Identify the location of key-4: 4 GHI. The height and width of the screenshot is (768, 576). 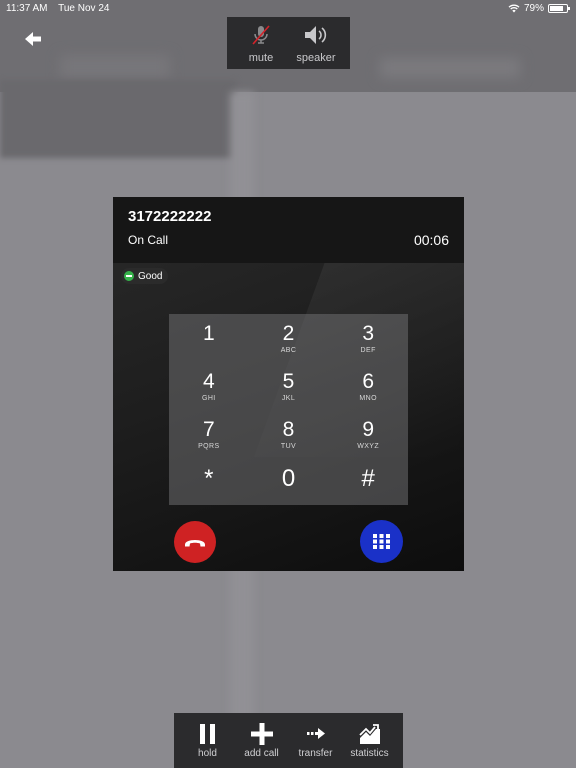
(209, 386).